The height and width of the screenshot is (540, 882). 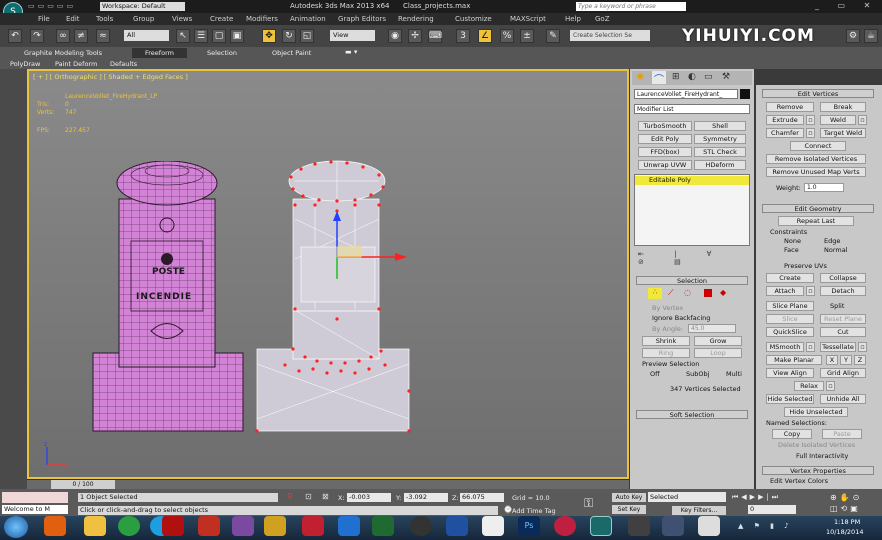 I want to click on keyboard-shortcut-icon: ⌨, so click(x=435, y=36).